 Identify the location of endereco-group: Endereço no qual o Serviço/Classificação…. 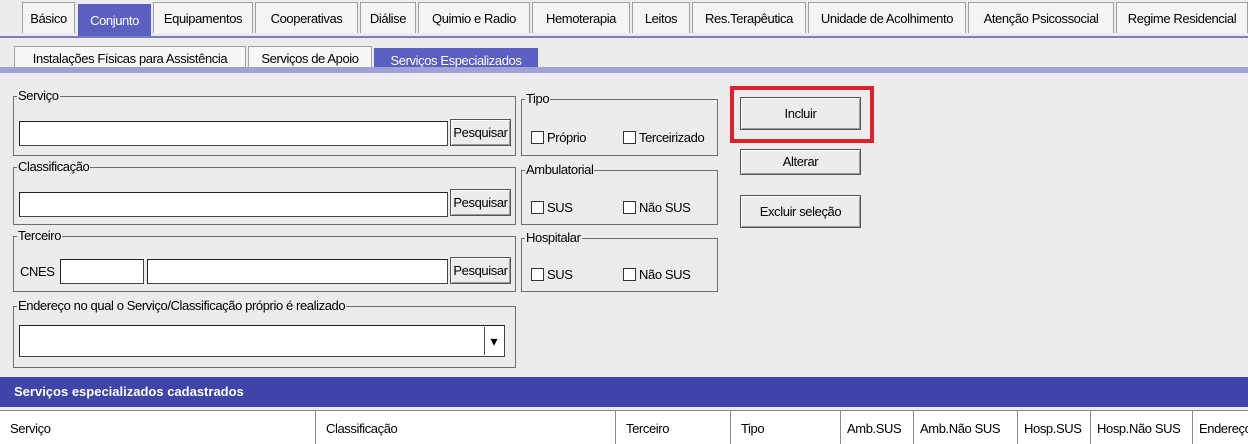
(264, 333).